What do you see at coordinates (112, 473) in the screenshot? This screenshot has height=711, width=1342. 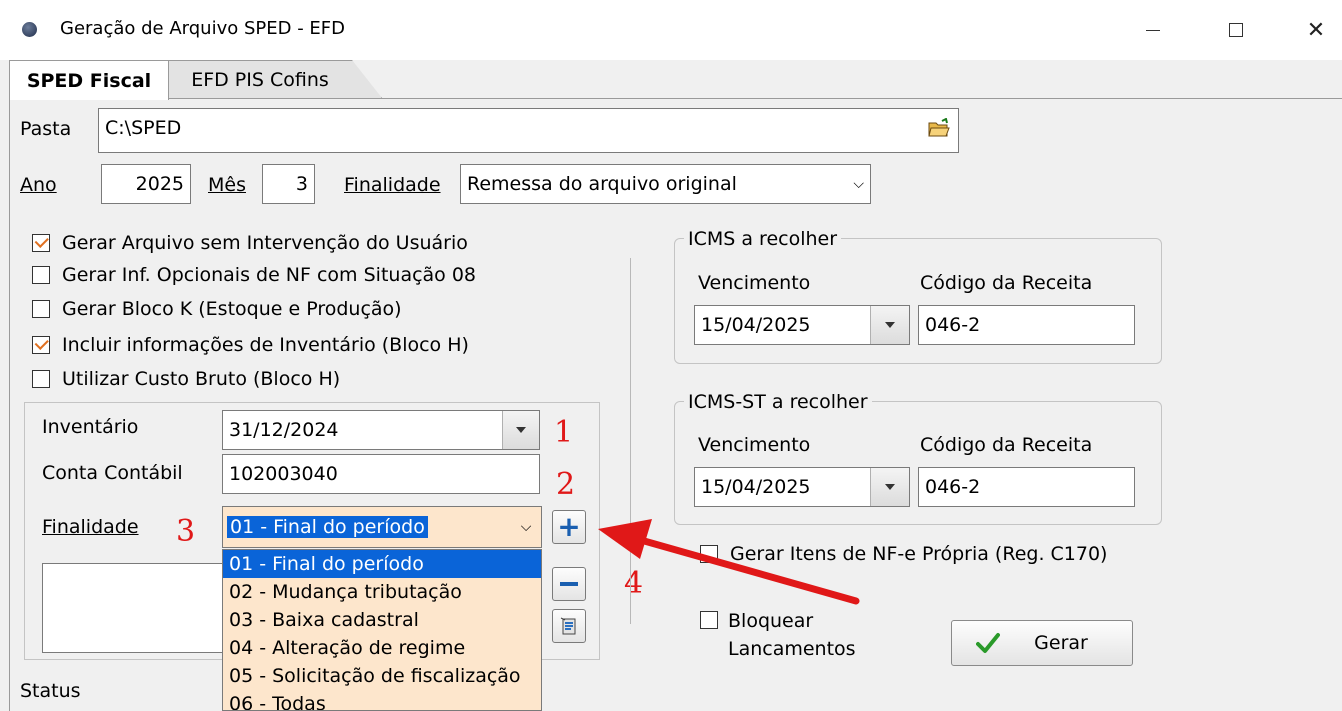 I see `conta-contabil-label: Conta Contábil` at bounding box center [112, 473].